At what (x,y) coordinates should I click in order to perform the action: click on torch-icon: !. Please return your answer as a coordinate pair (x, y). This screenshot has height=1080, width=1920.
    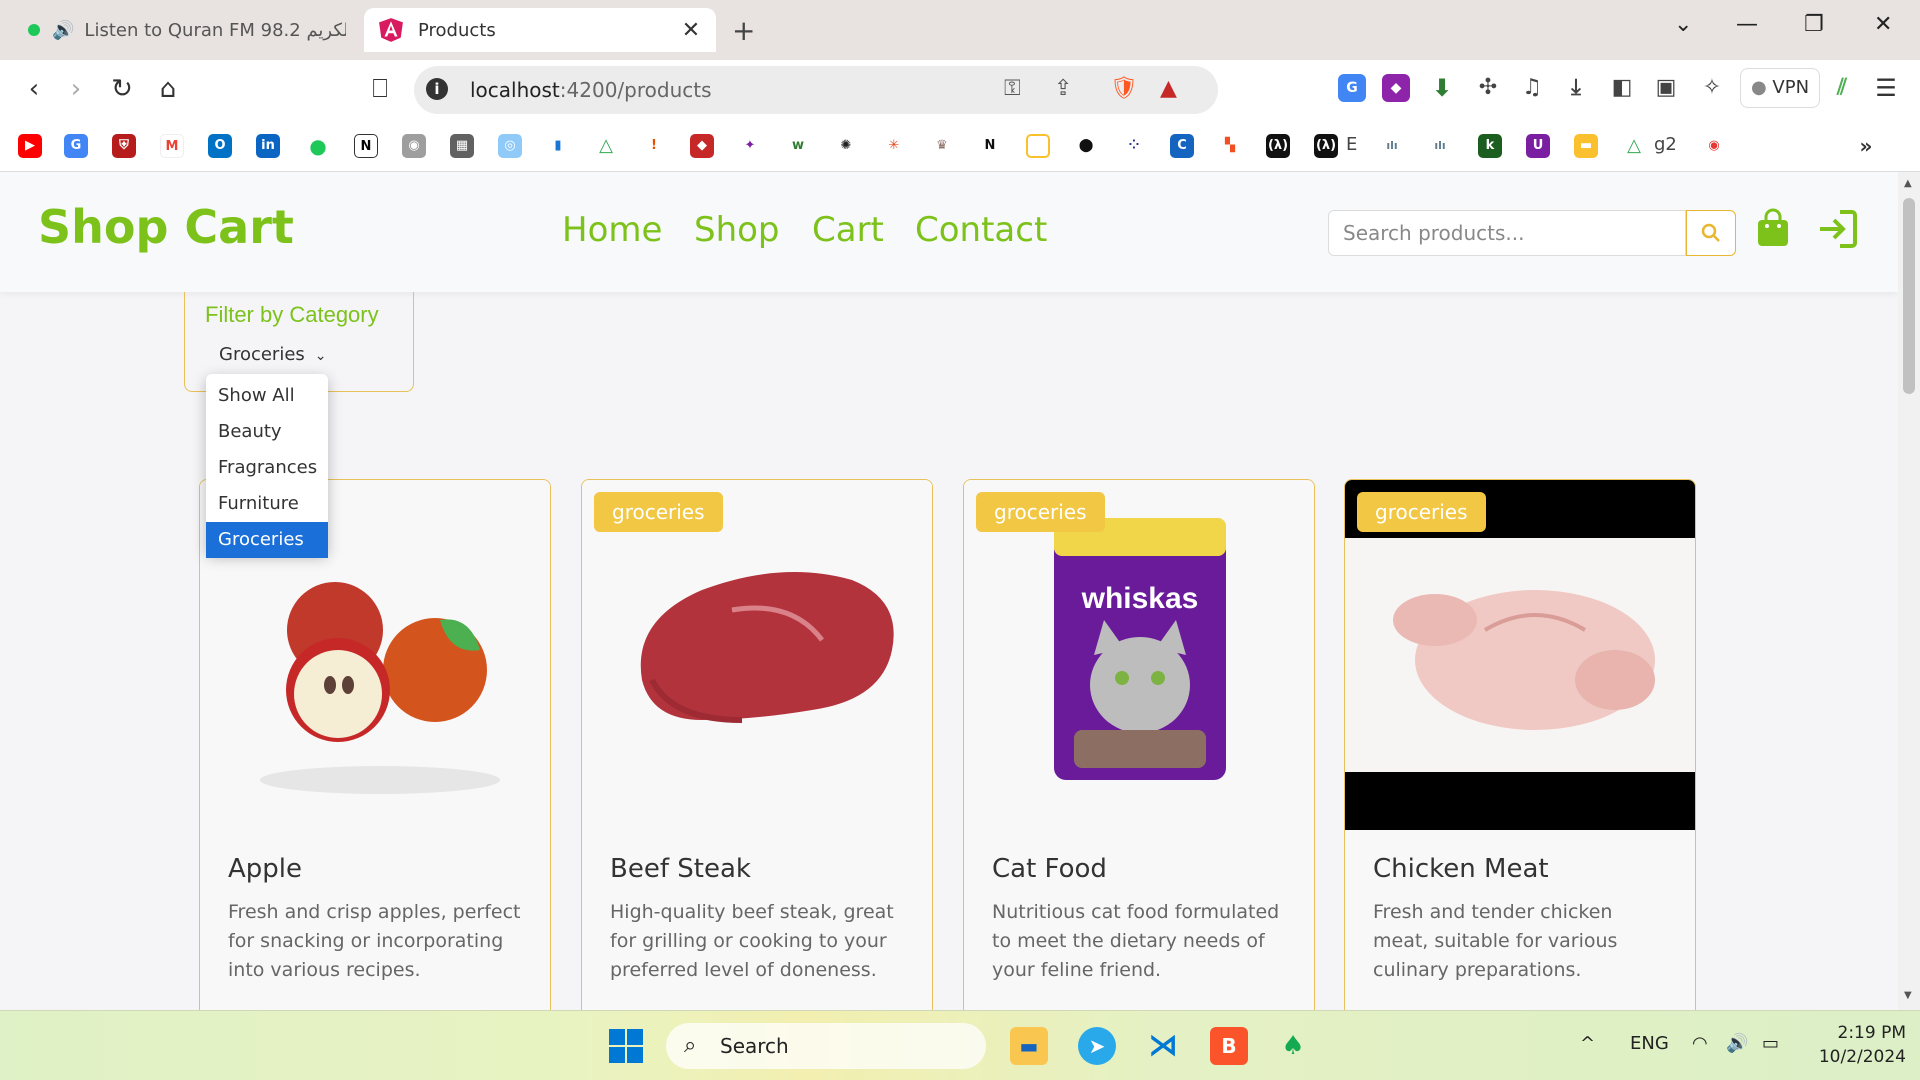
    Looking at the image, I should click on (654, 146).